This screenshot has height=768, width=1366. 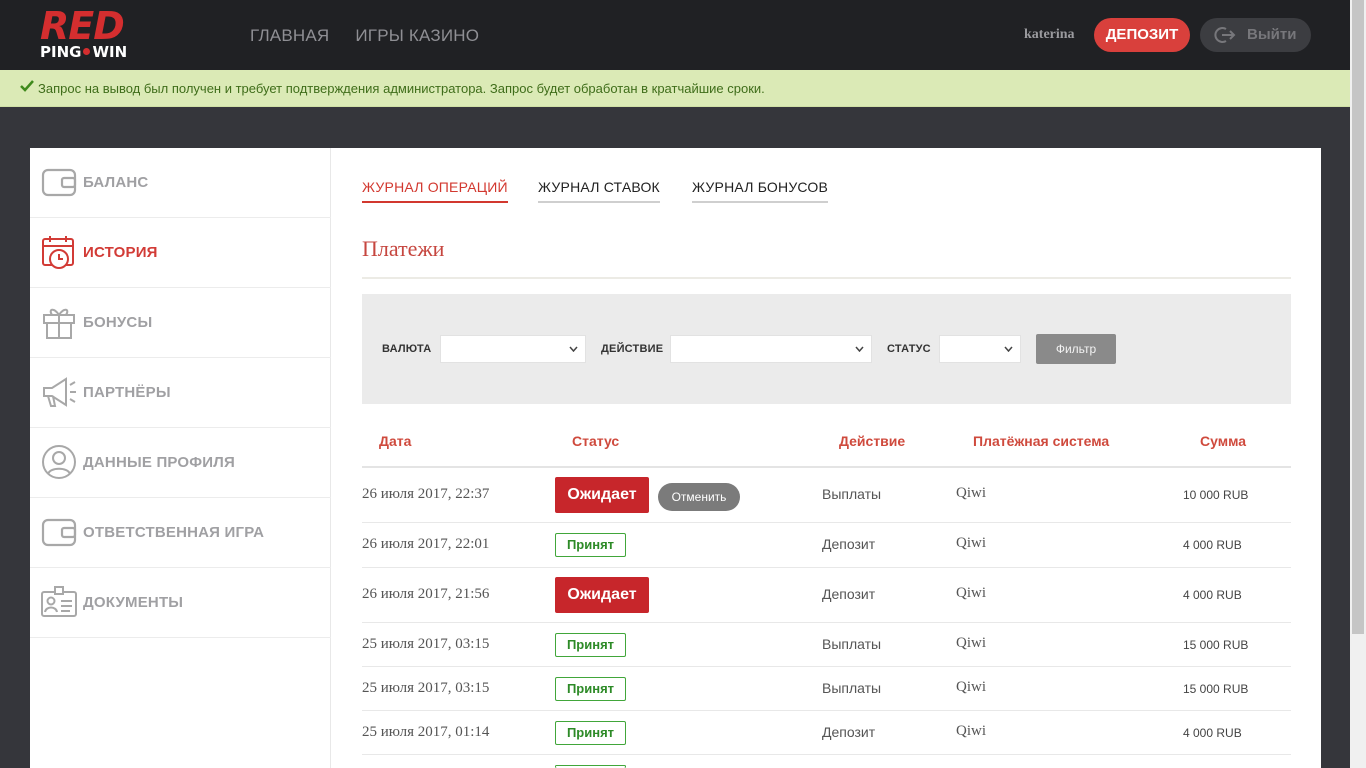 What do you see at coordinates (58, 252) in the screenshot?
I see `calendar-clock-icon` at bounding box center [58, 252].